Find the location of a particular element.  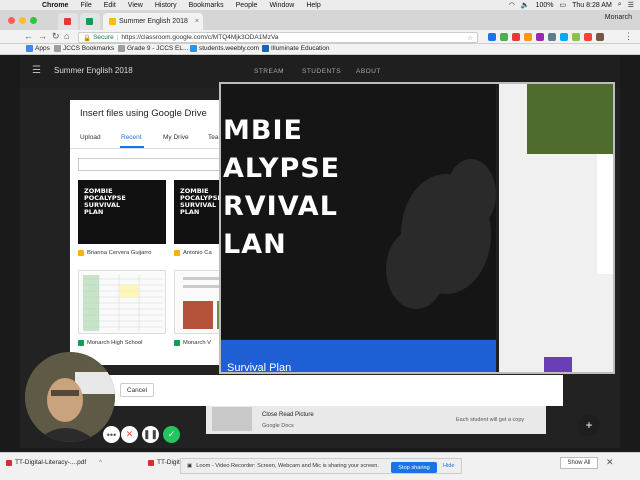

menu-help: Help is located at coordinates (313, 5).